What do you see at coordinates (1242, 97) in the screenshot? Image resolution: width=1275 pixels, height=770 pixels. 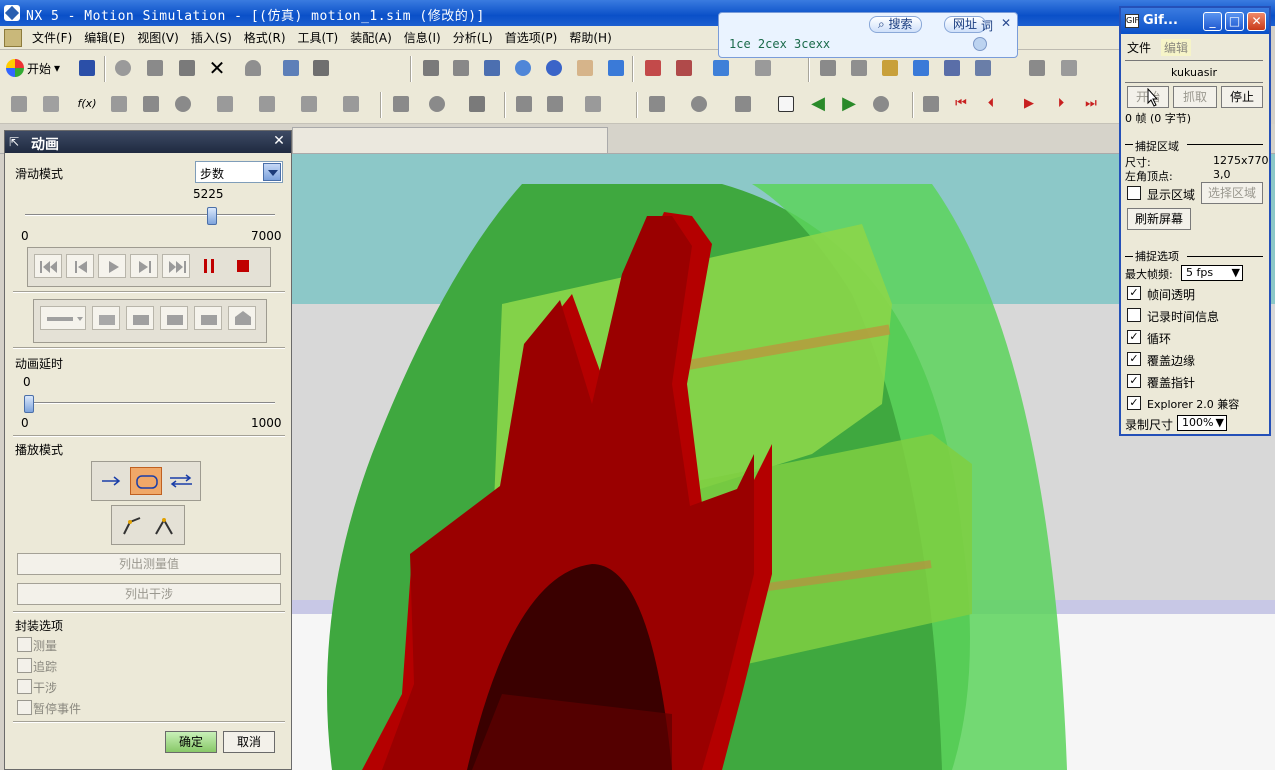 I see `gif-stop-button: 停止` at bounding box center [1242, 97].